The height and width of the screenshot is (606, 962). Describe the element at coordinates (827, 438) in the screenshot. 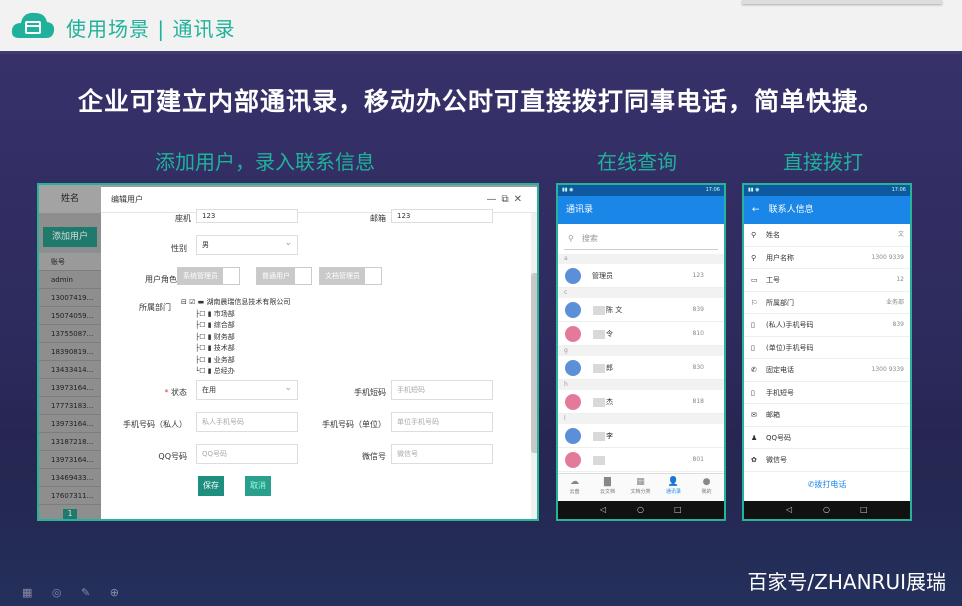

I see `info-row: ♟ QQ号码` at that location.